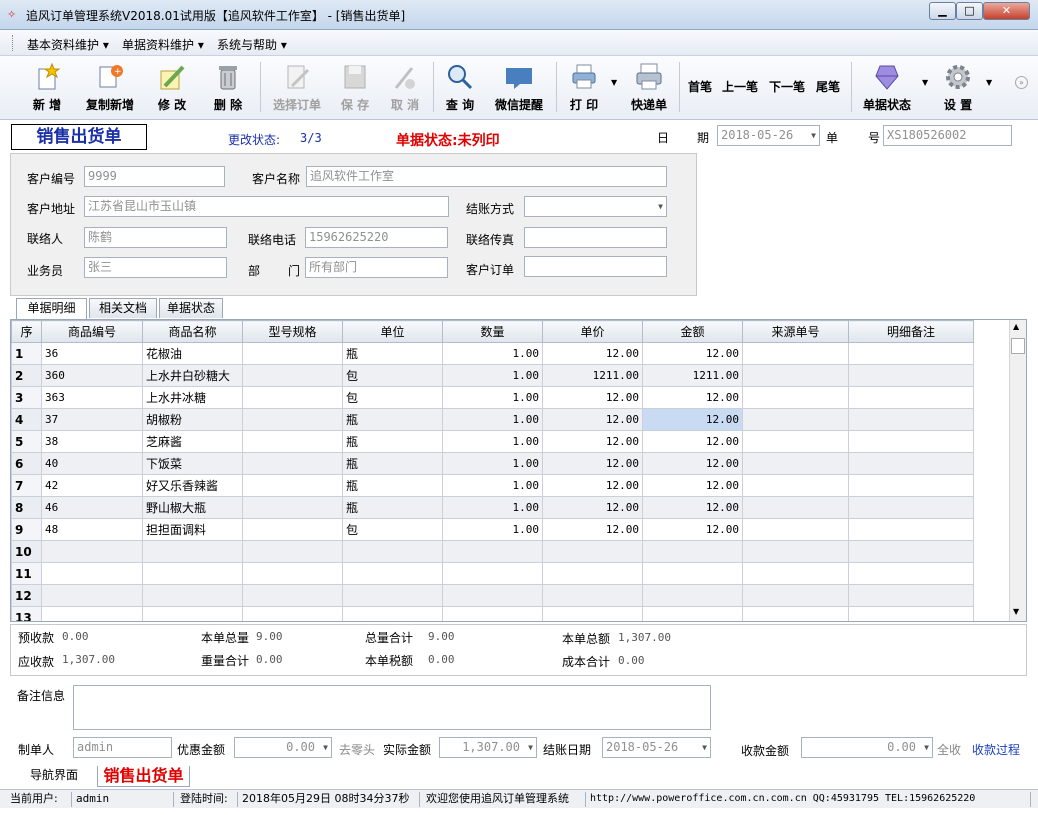 The image size is (1038, 815). I want to click on column-header: 序, so click(26, 331).